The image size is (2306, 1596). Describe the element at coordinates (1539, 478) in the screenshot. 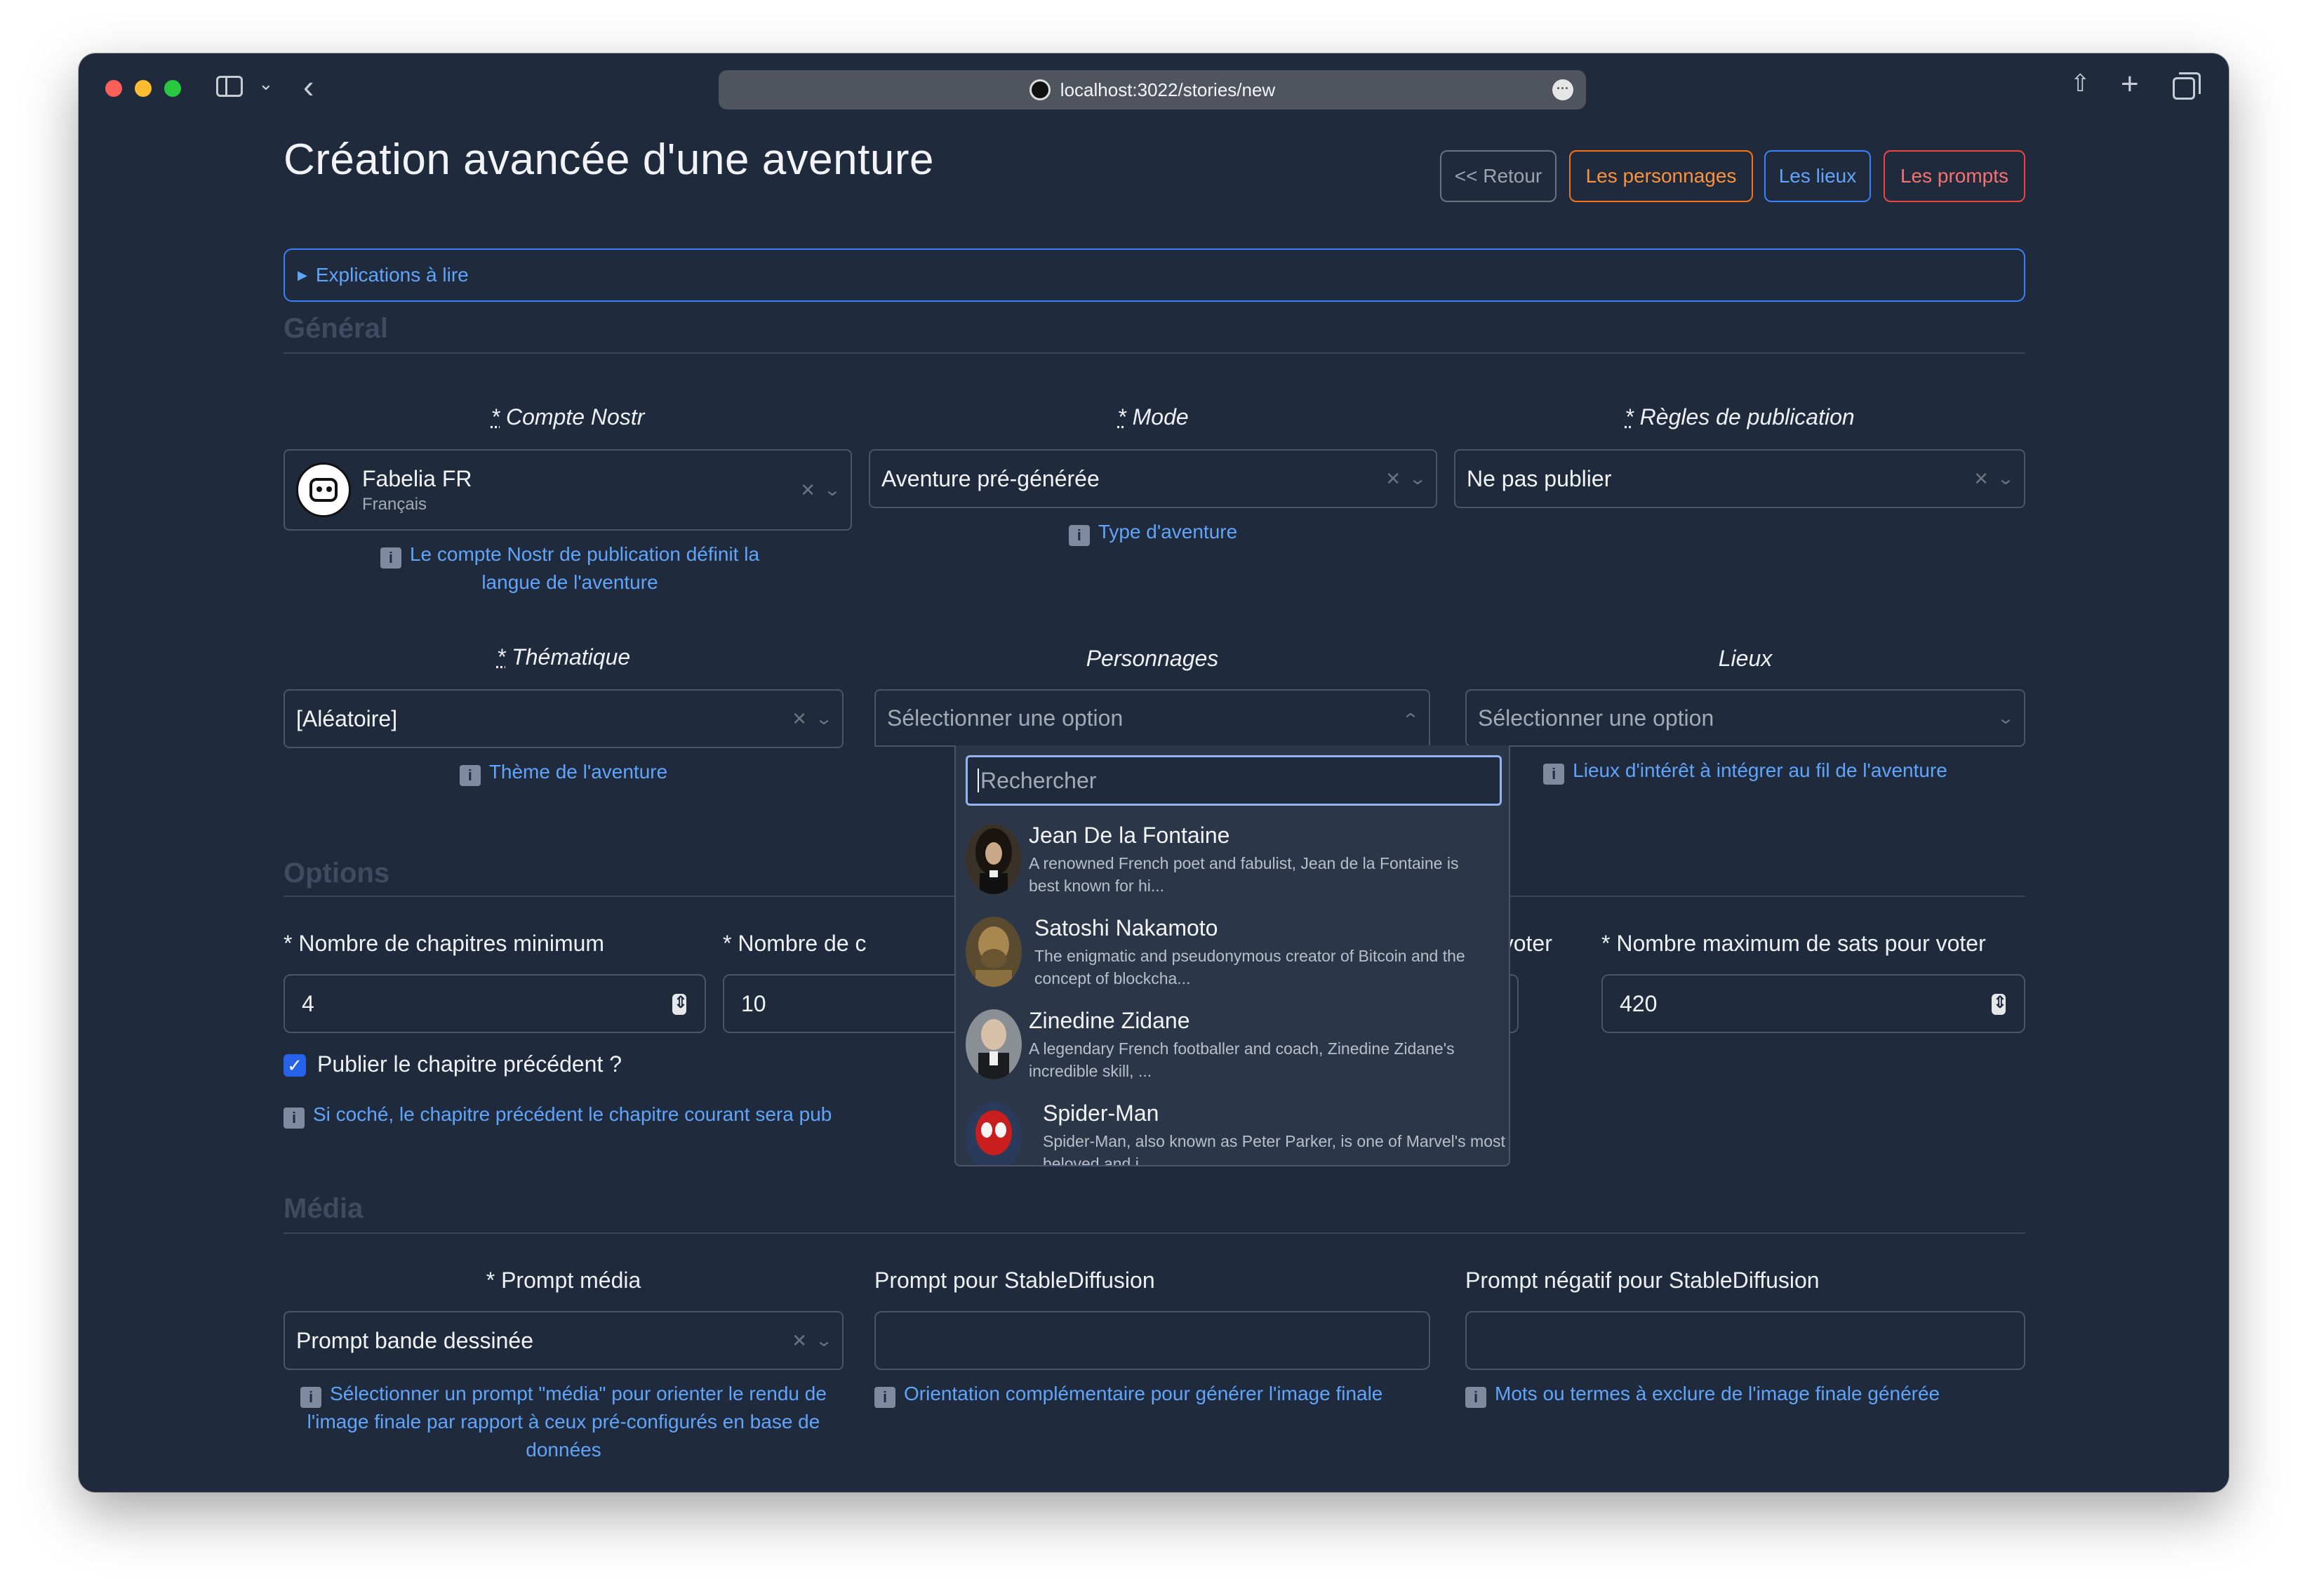

I see `regles-value: Ne pas publier` at that location.